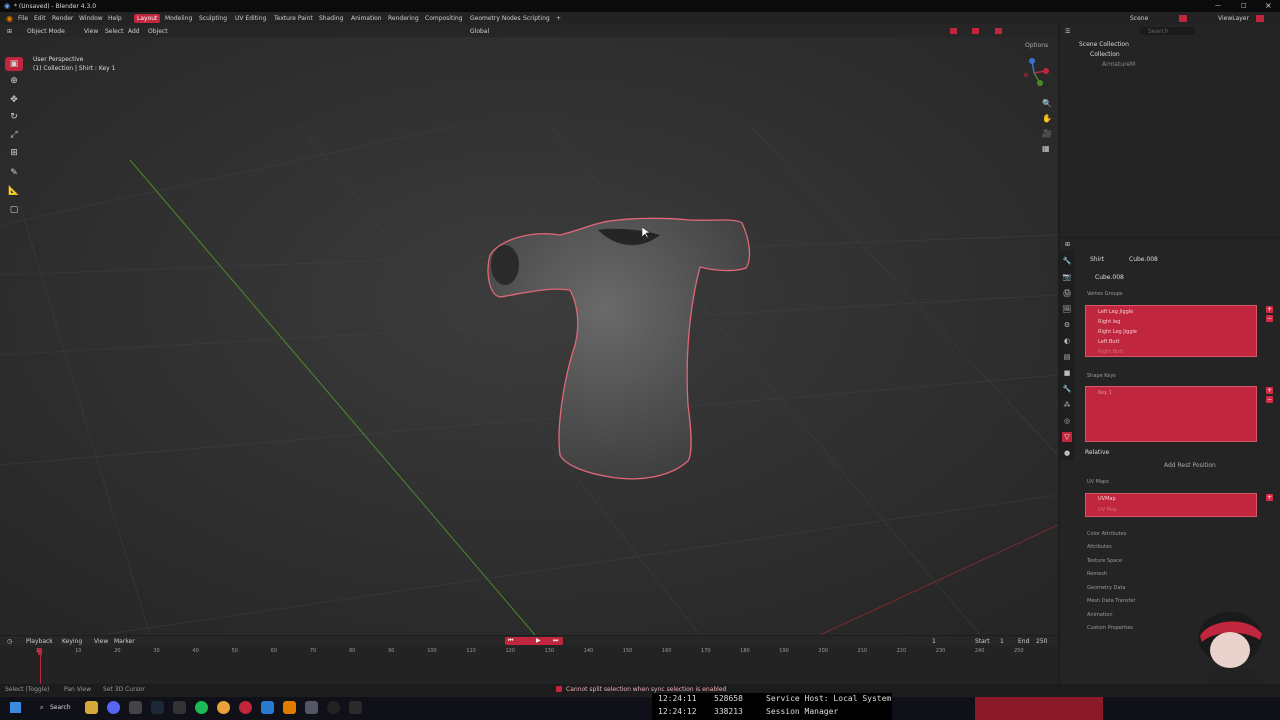 The height and width of the screenshot is (720, 1280). What do you see at coordinates (1067, 277) in the screenshot?
I see `render-tab-icon: 📷` at bounding box center [1067, 277].